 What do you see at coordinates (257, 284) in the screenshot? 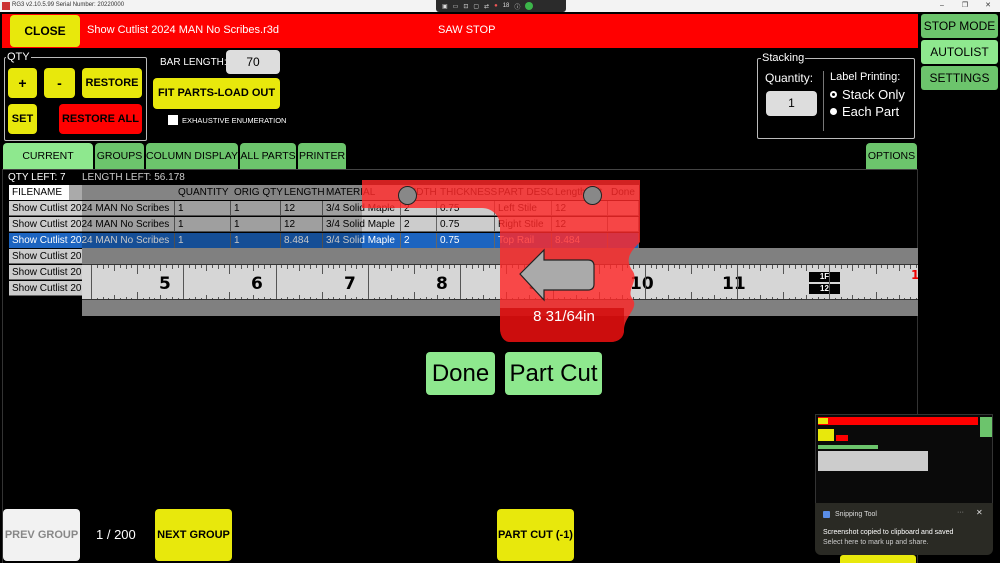
I see `tape-number: 6` at bounding box center [257, 284].